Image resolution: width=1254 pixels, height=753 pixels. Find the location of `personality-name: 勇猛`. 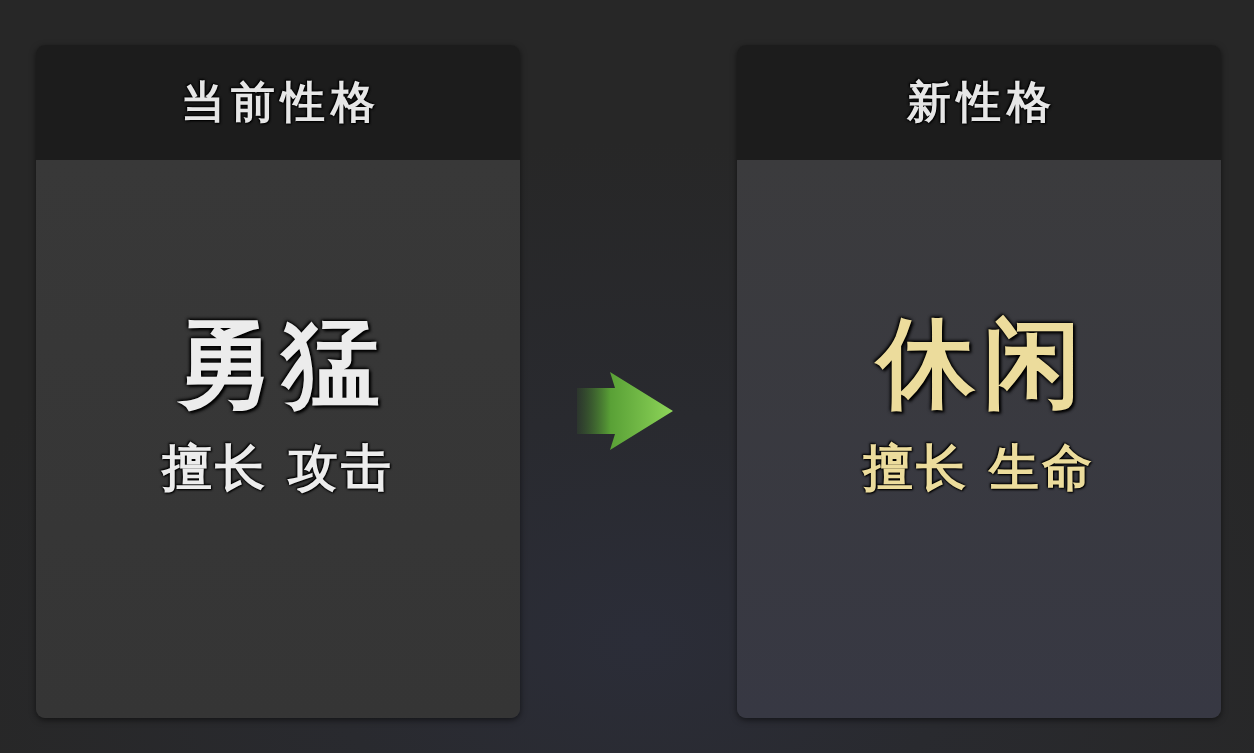

personality-name: 勇猛 is located at coordinates (281, 364).